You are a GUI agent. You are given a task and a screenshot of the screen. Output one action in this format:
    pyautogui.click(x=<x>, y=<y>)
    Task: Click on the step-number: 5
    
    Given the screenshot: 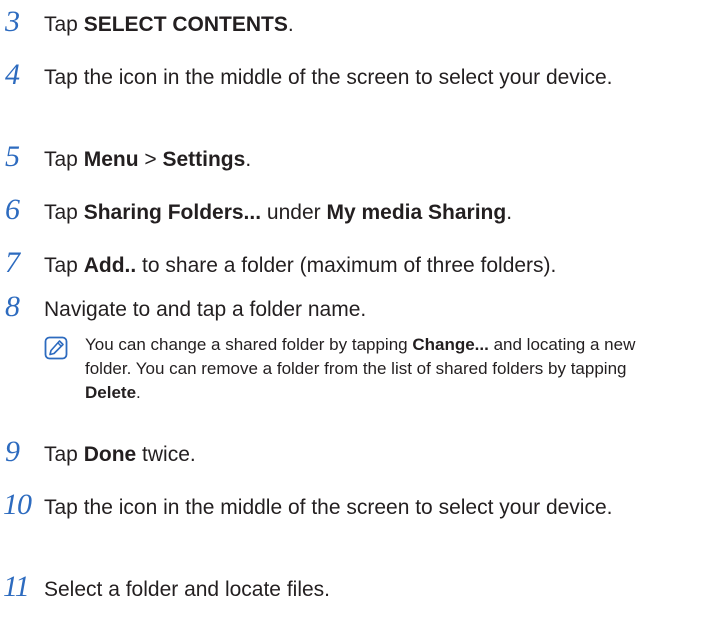 What is the action you would take?
    pyautogui.click(x=12, y=156)
    